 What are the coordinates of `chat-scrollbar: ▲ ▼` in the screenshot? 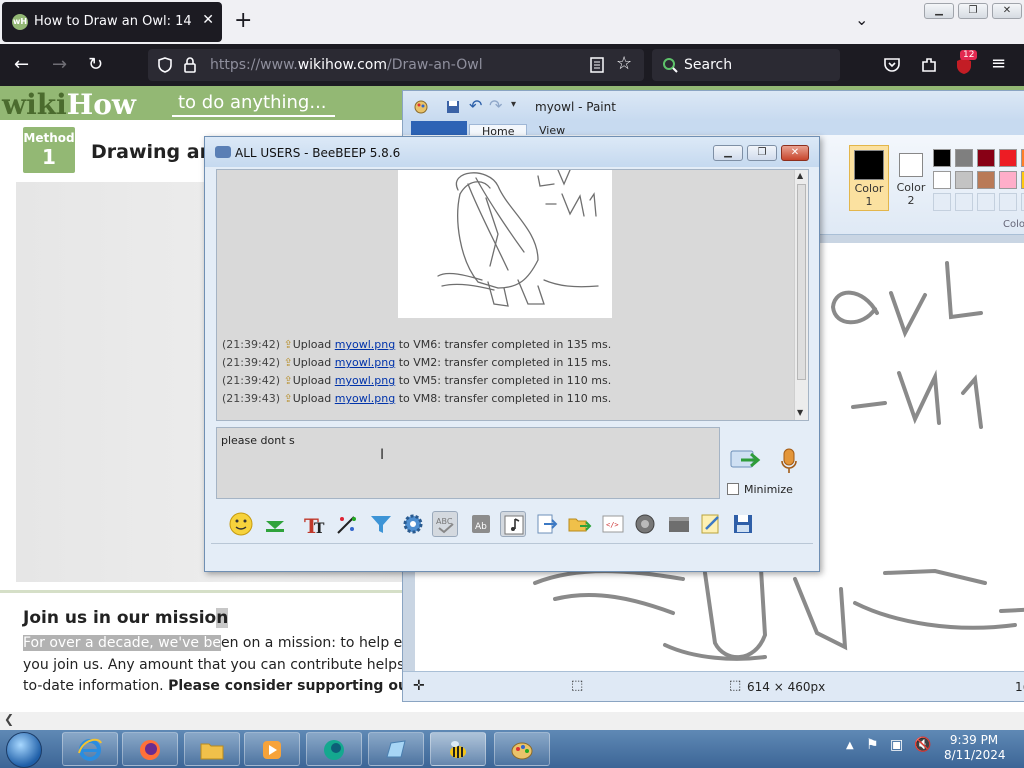 It's located at (801, 295).